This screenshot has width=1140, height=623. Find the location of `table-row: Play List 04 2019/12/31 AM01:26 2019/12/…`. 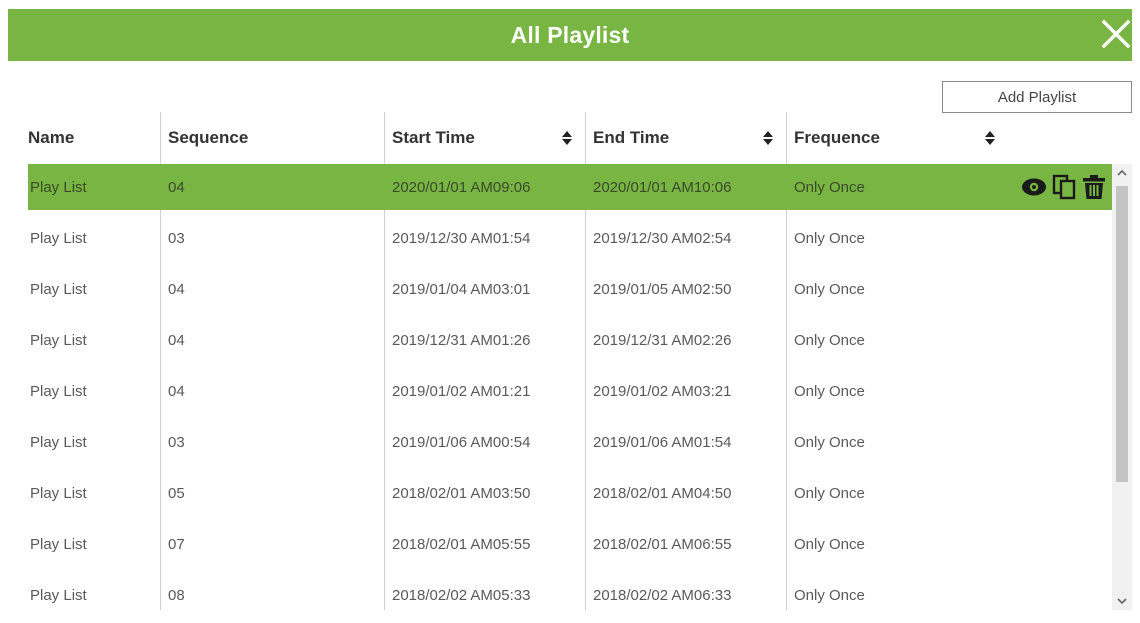

table-row: Play List 04 2019/12/31 AM01:26 2019/12/… is located at coordinates (570, 340).